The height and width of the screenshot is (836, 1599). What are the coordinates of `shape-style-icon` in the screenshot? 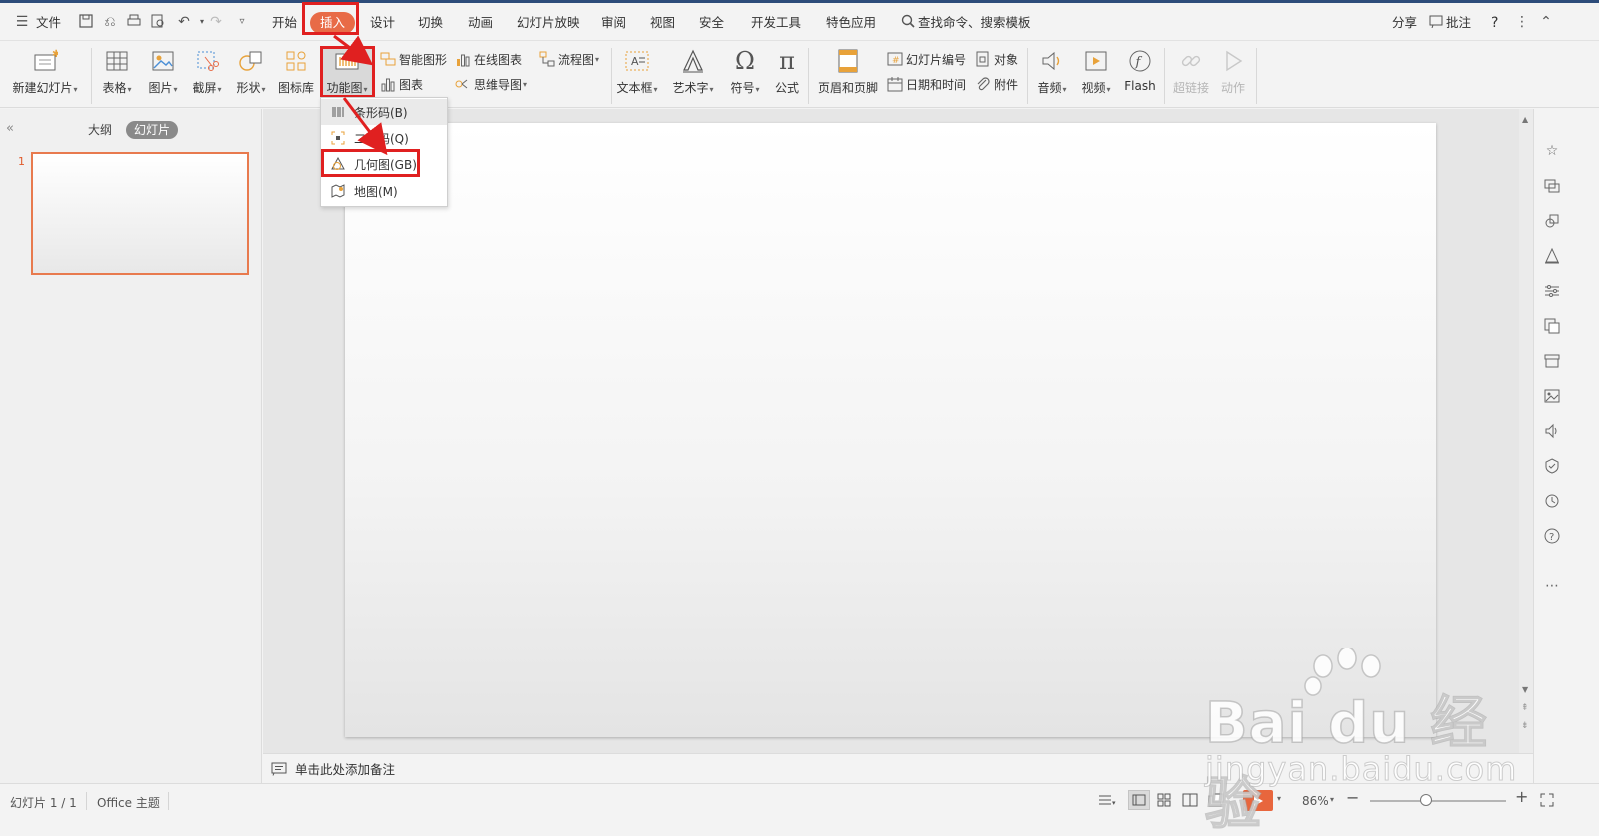 It's located at (1552, 221).